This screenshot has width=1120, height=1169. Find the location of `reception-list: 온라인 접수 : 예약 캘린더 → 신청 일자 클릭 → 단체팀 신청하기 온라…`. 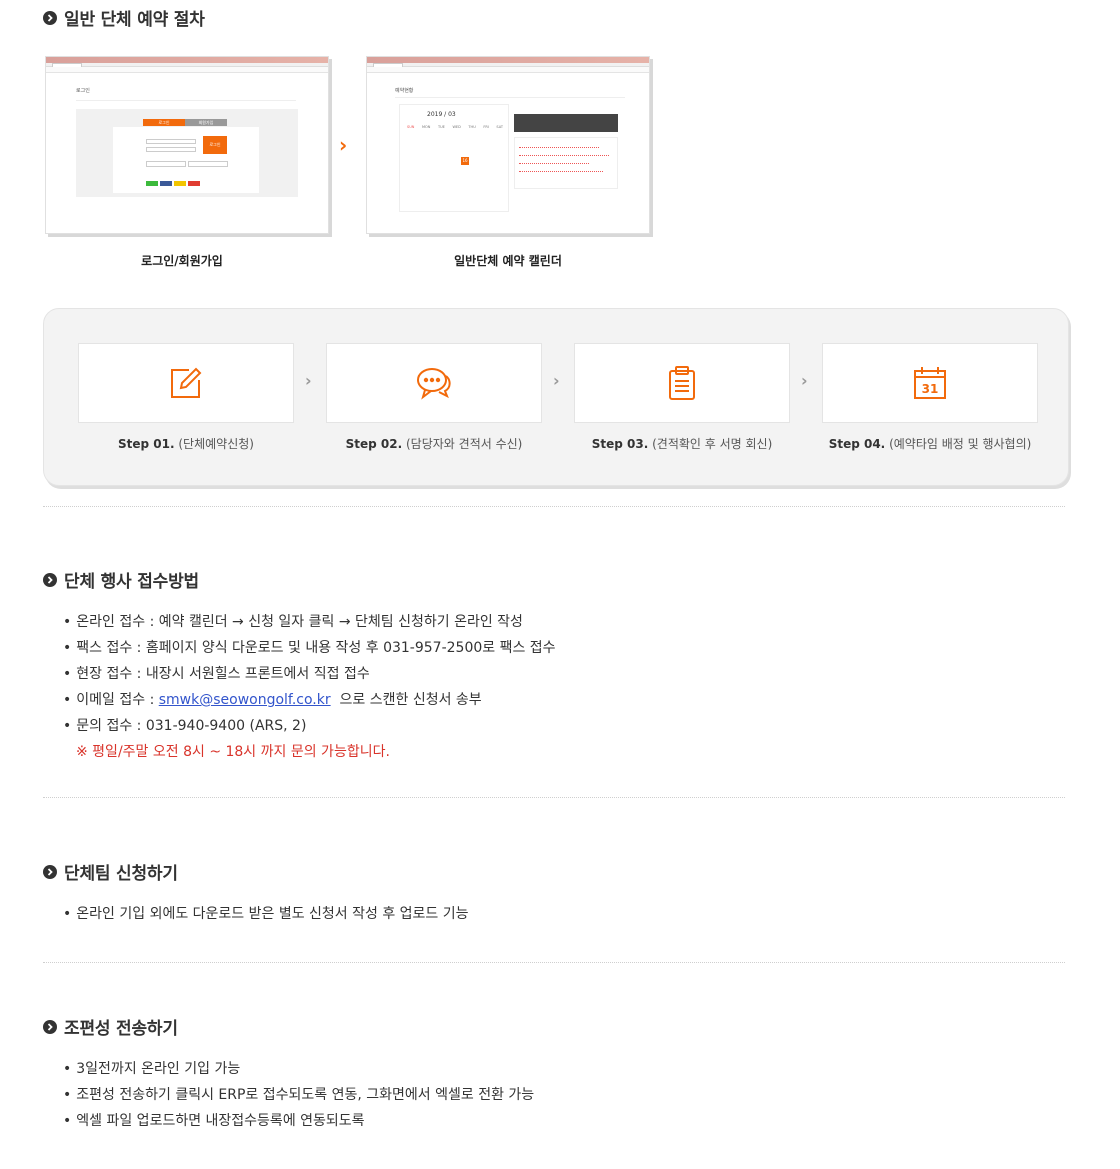

reception-list: 온라인 접수 : 예약 캘린더 → 신청 일자 클릭 → 단체팀 신청하기 온라… is located at coordinates (309, 687).